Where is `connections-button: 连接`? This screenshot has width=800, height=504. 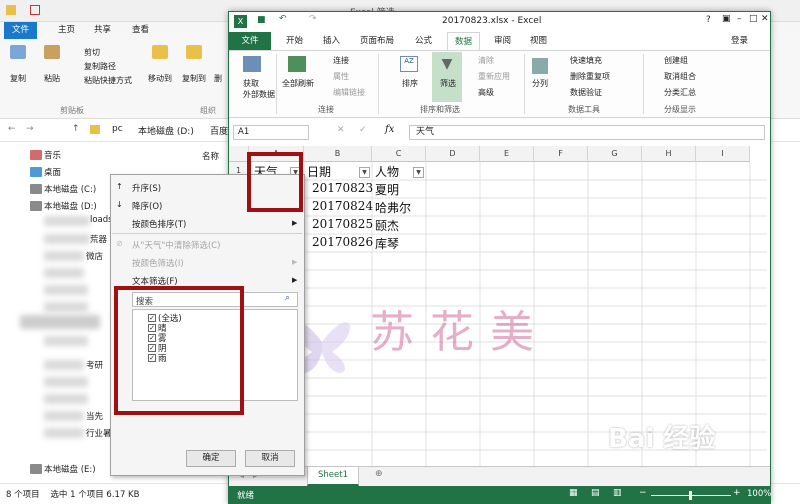
connections-button: 连接 is located at coordinates (341, 60).